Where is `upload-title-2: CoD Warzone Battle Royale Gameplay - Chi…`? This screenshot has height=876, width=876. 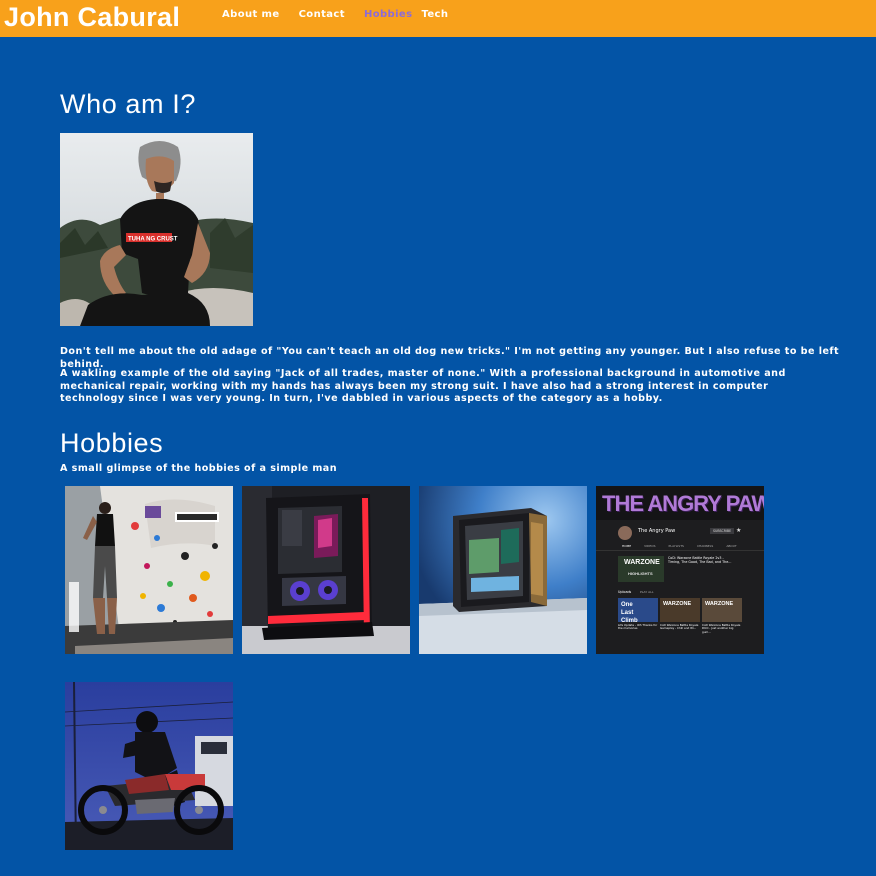
upload-title-2: CoD Warzone Battle Royale Gameplay - Chi… is located at coordinates (680, 627).